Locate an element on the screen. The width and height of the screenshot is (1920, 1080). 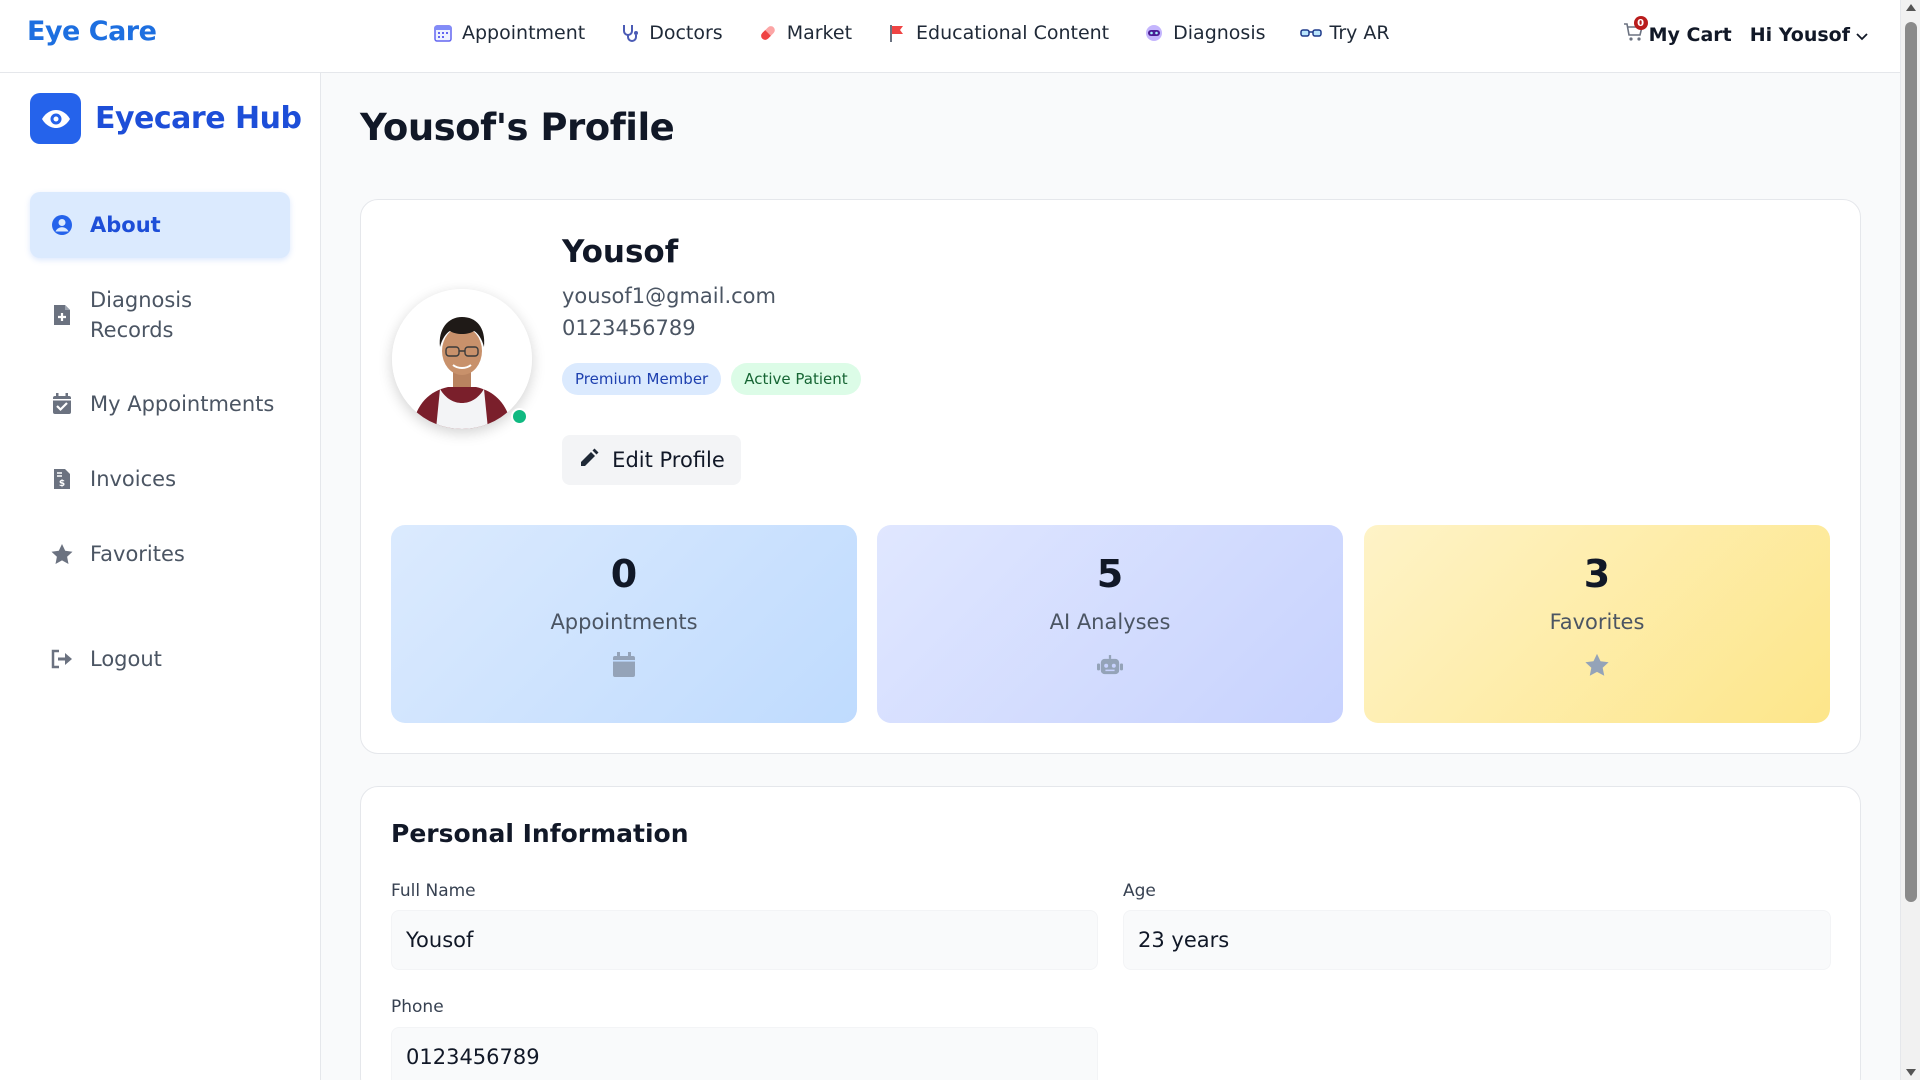
sidebar-item-logout: Logout is located at coordinates (160, 659).